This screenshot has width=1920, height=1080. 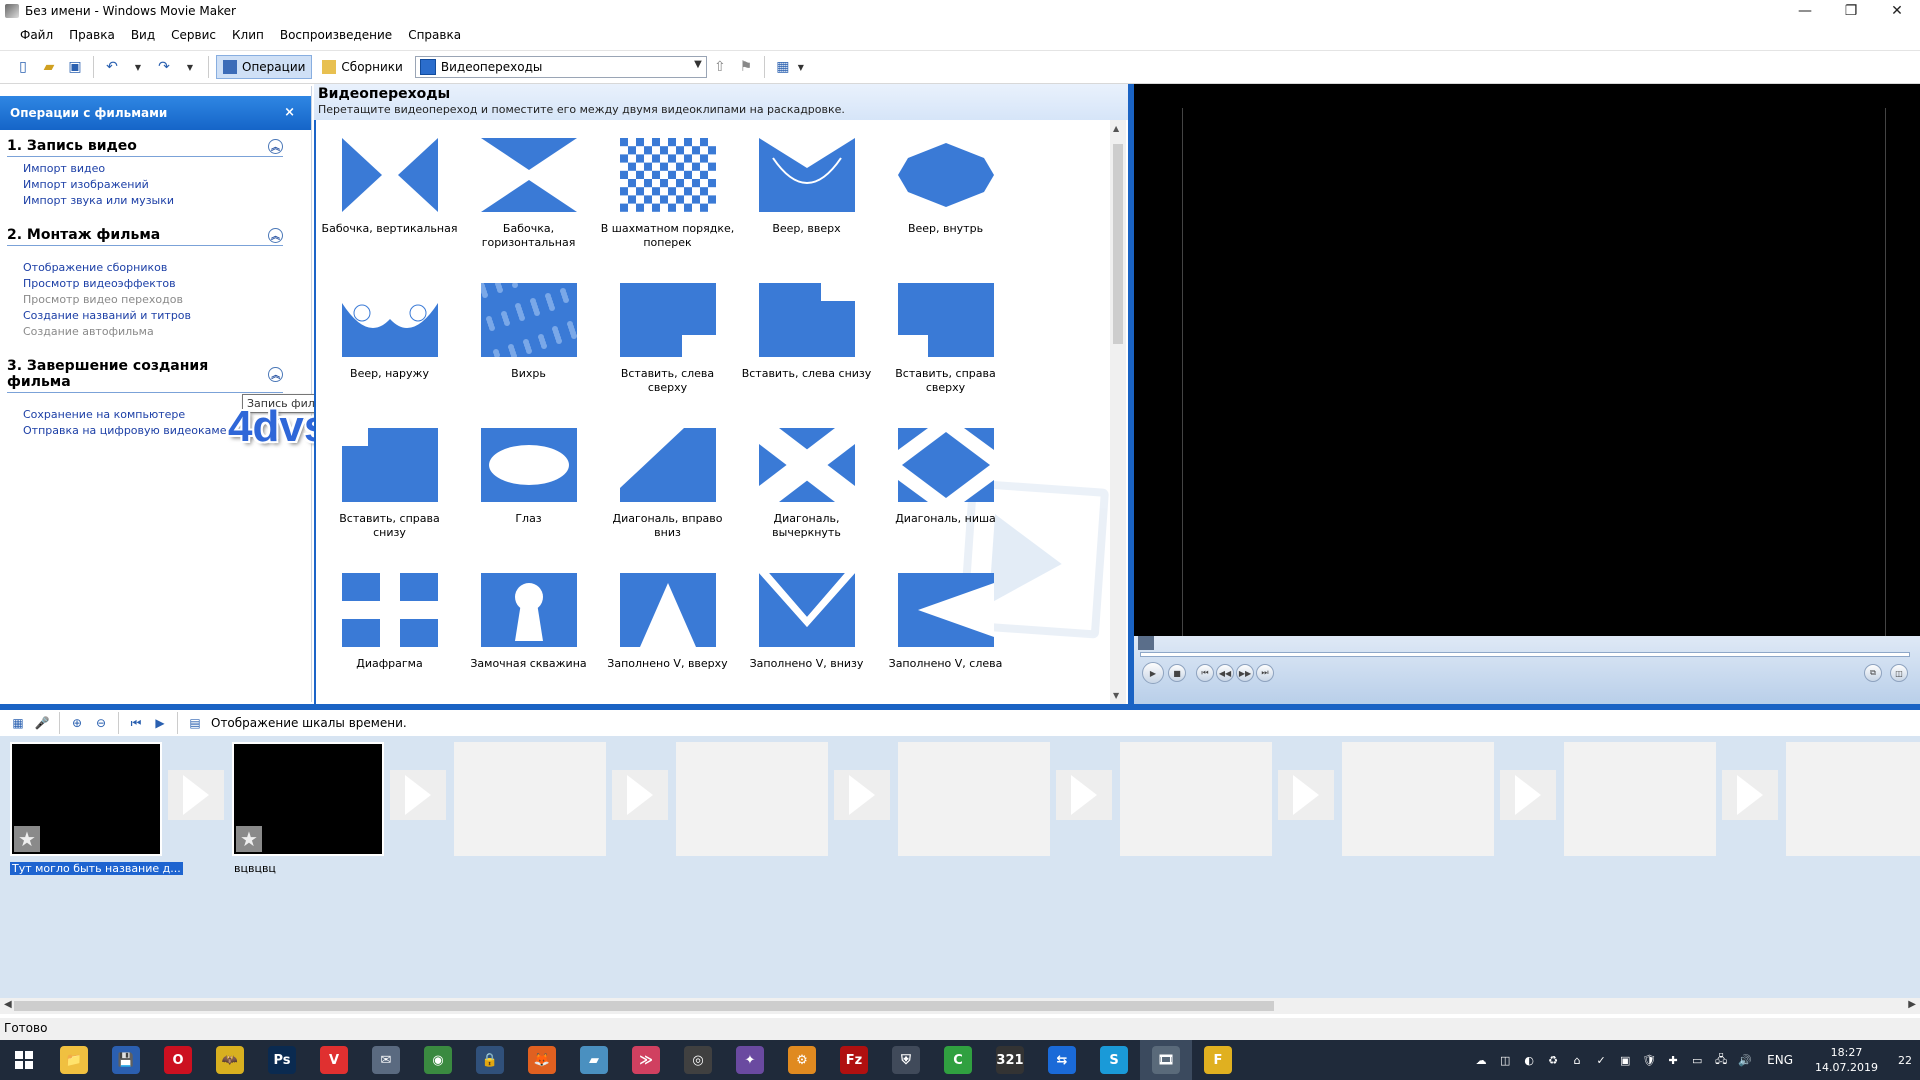 What do you see at coordinates (490, 1060) in the screenshot?
I see `taskbar-keepass: 🔒` at bounding box center [490, 1060].